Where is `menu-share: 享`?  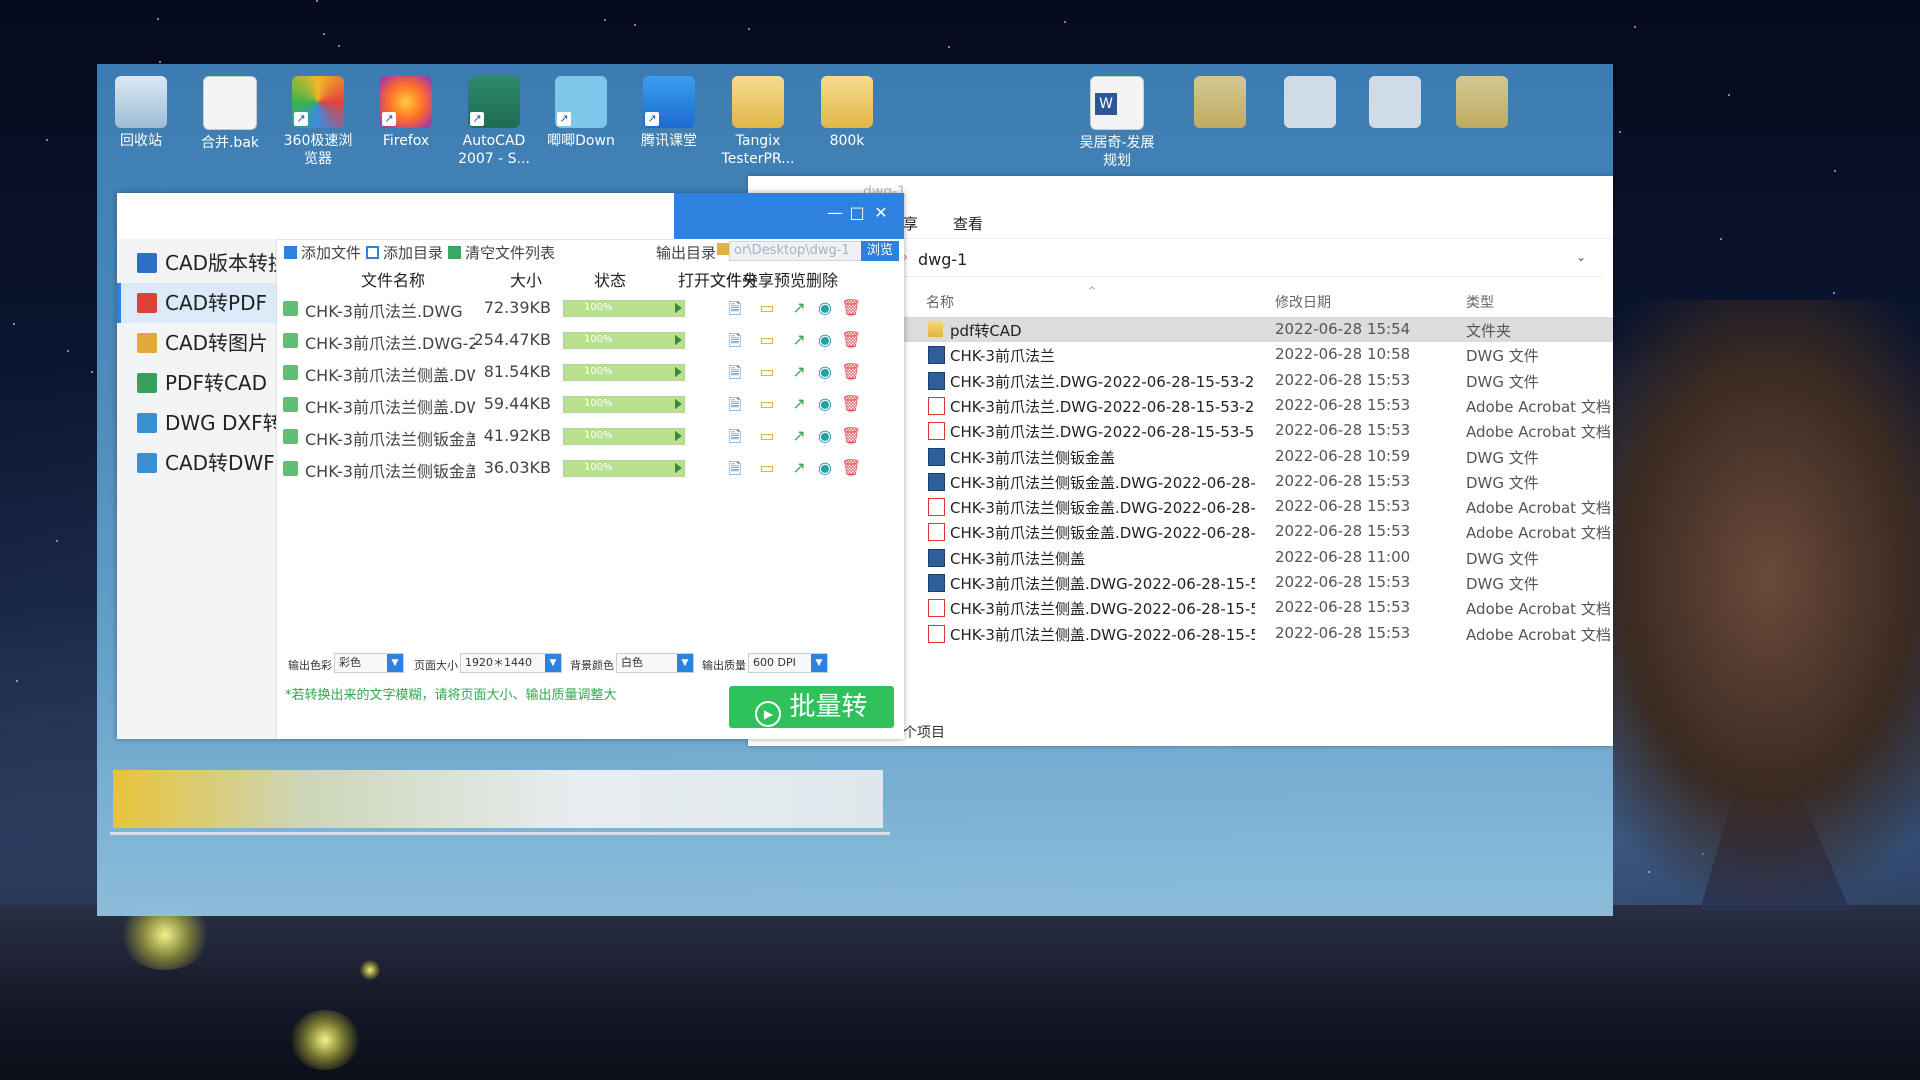 menu-share: 享 is located at coordinates (910, 223).